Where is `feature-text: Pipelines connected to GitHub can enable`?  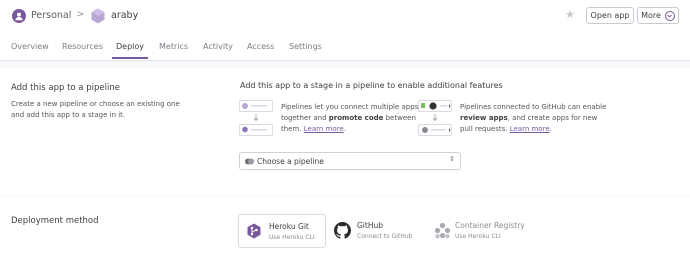 feature-text: Pipelines connected to GitHub can enable is located at coordinates (533, 107).